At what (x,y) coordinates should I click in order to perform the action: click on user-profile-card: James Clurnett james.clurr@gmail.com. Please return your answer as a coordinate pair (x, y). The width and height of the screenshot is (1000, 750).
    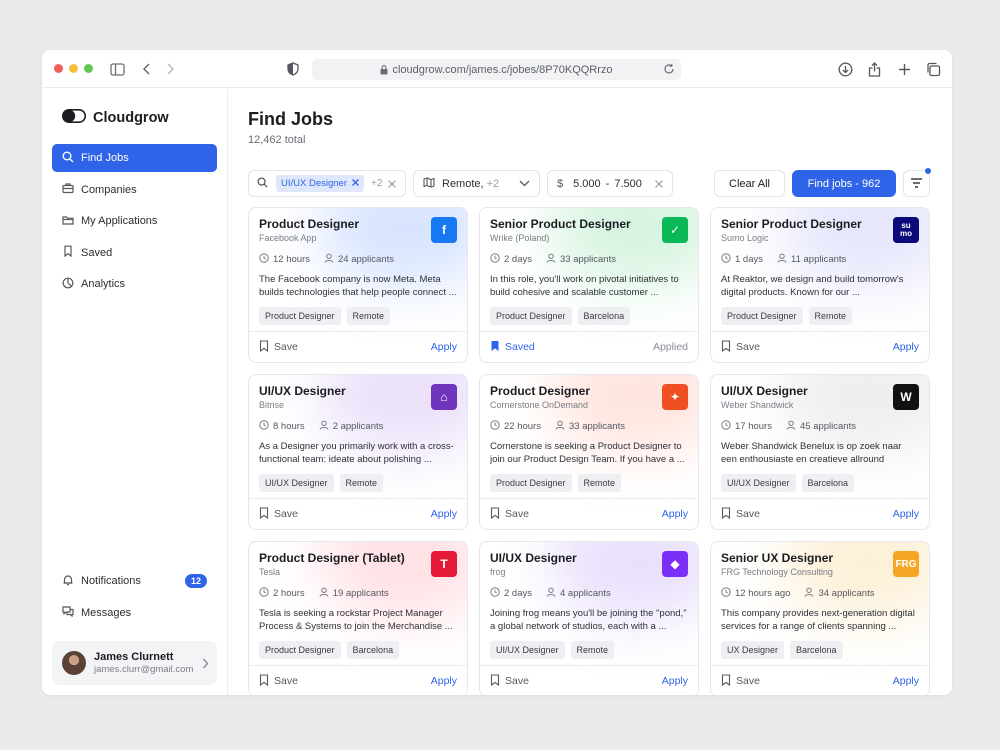
    Looking at the image, I should click on (134, 663).